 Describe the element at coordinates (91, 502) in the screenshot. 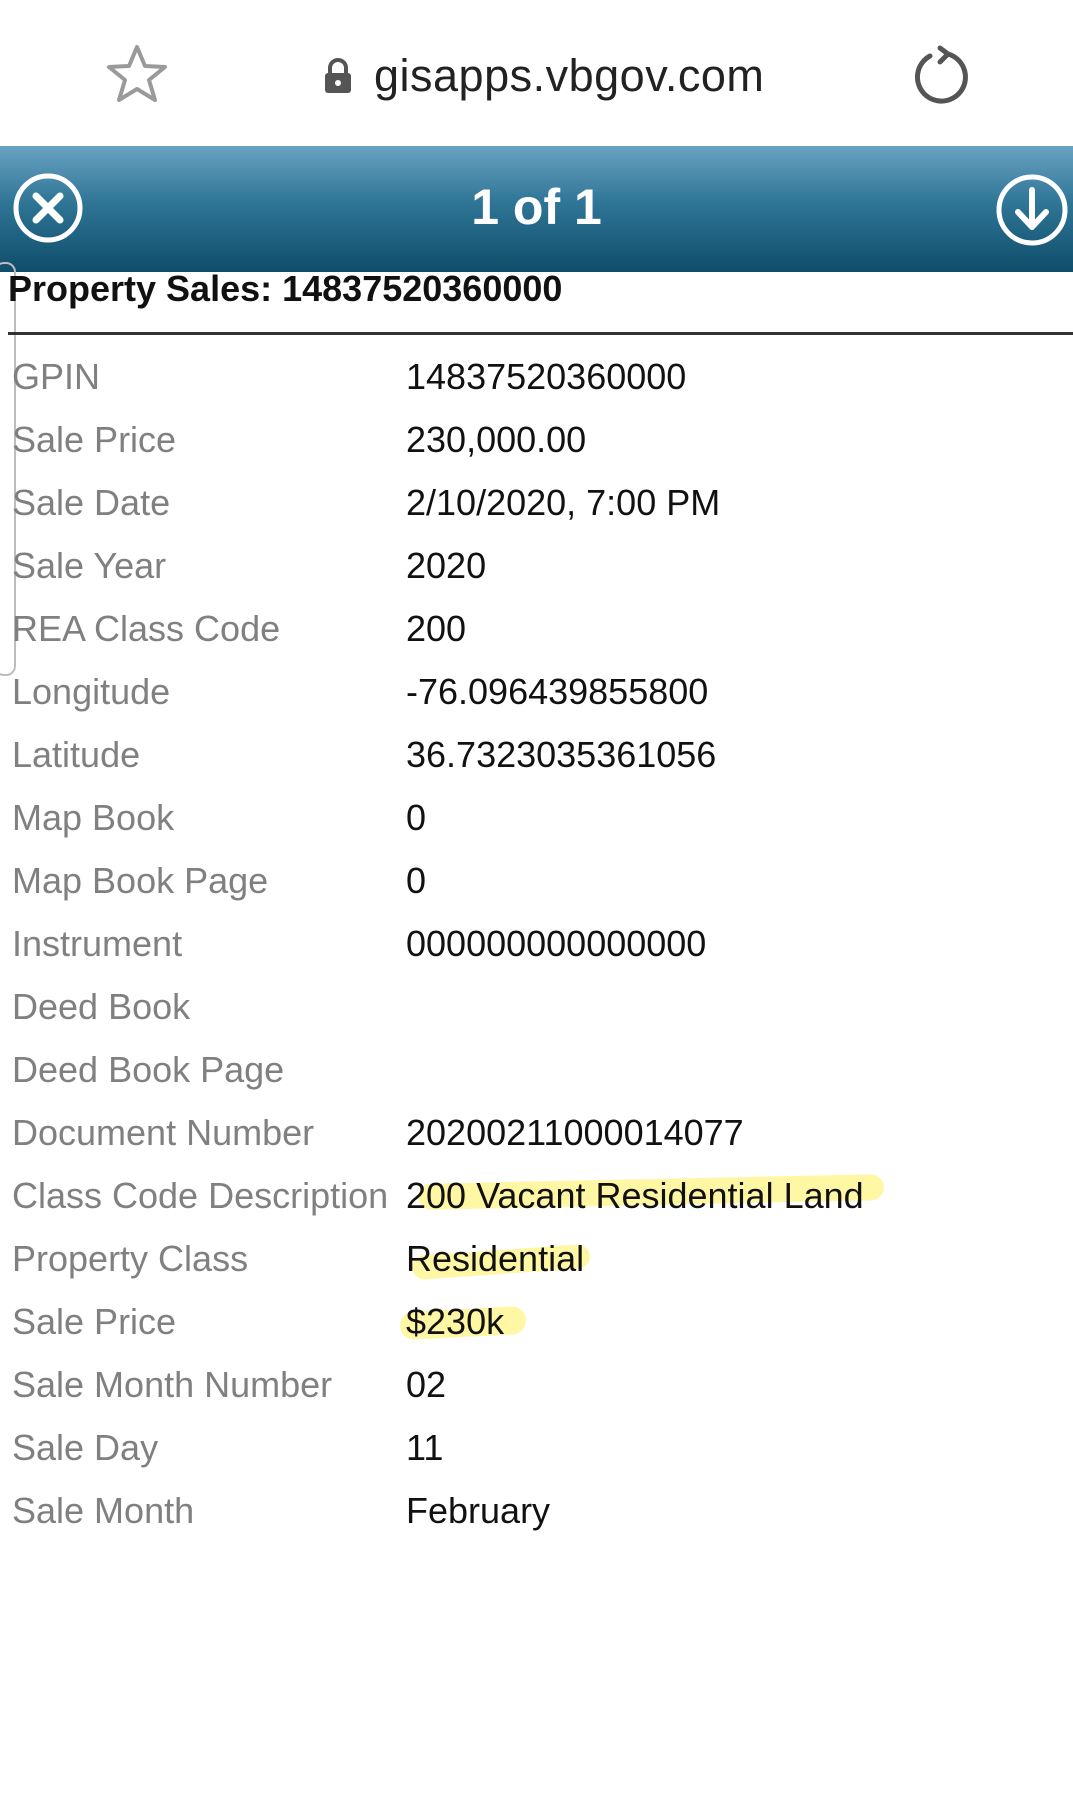

I see `field-label: Sale Date` at that location.